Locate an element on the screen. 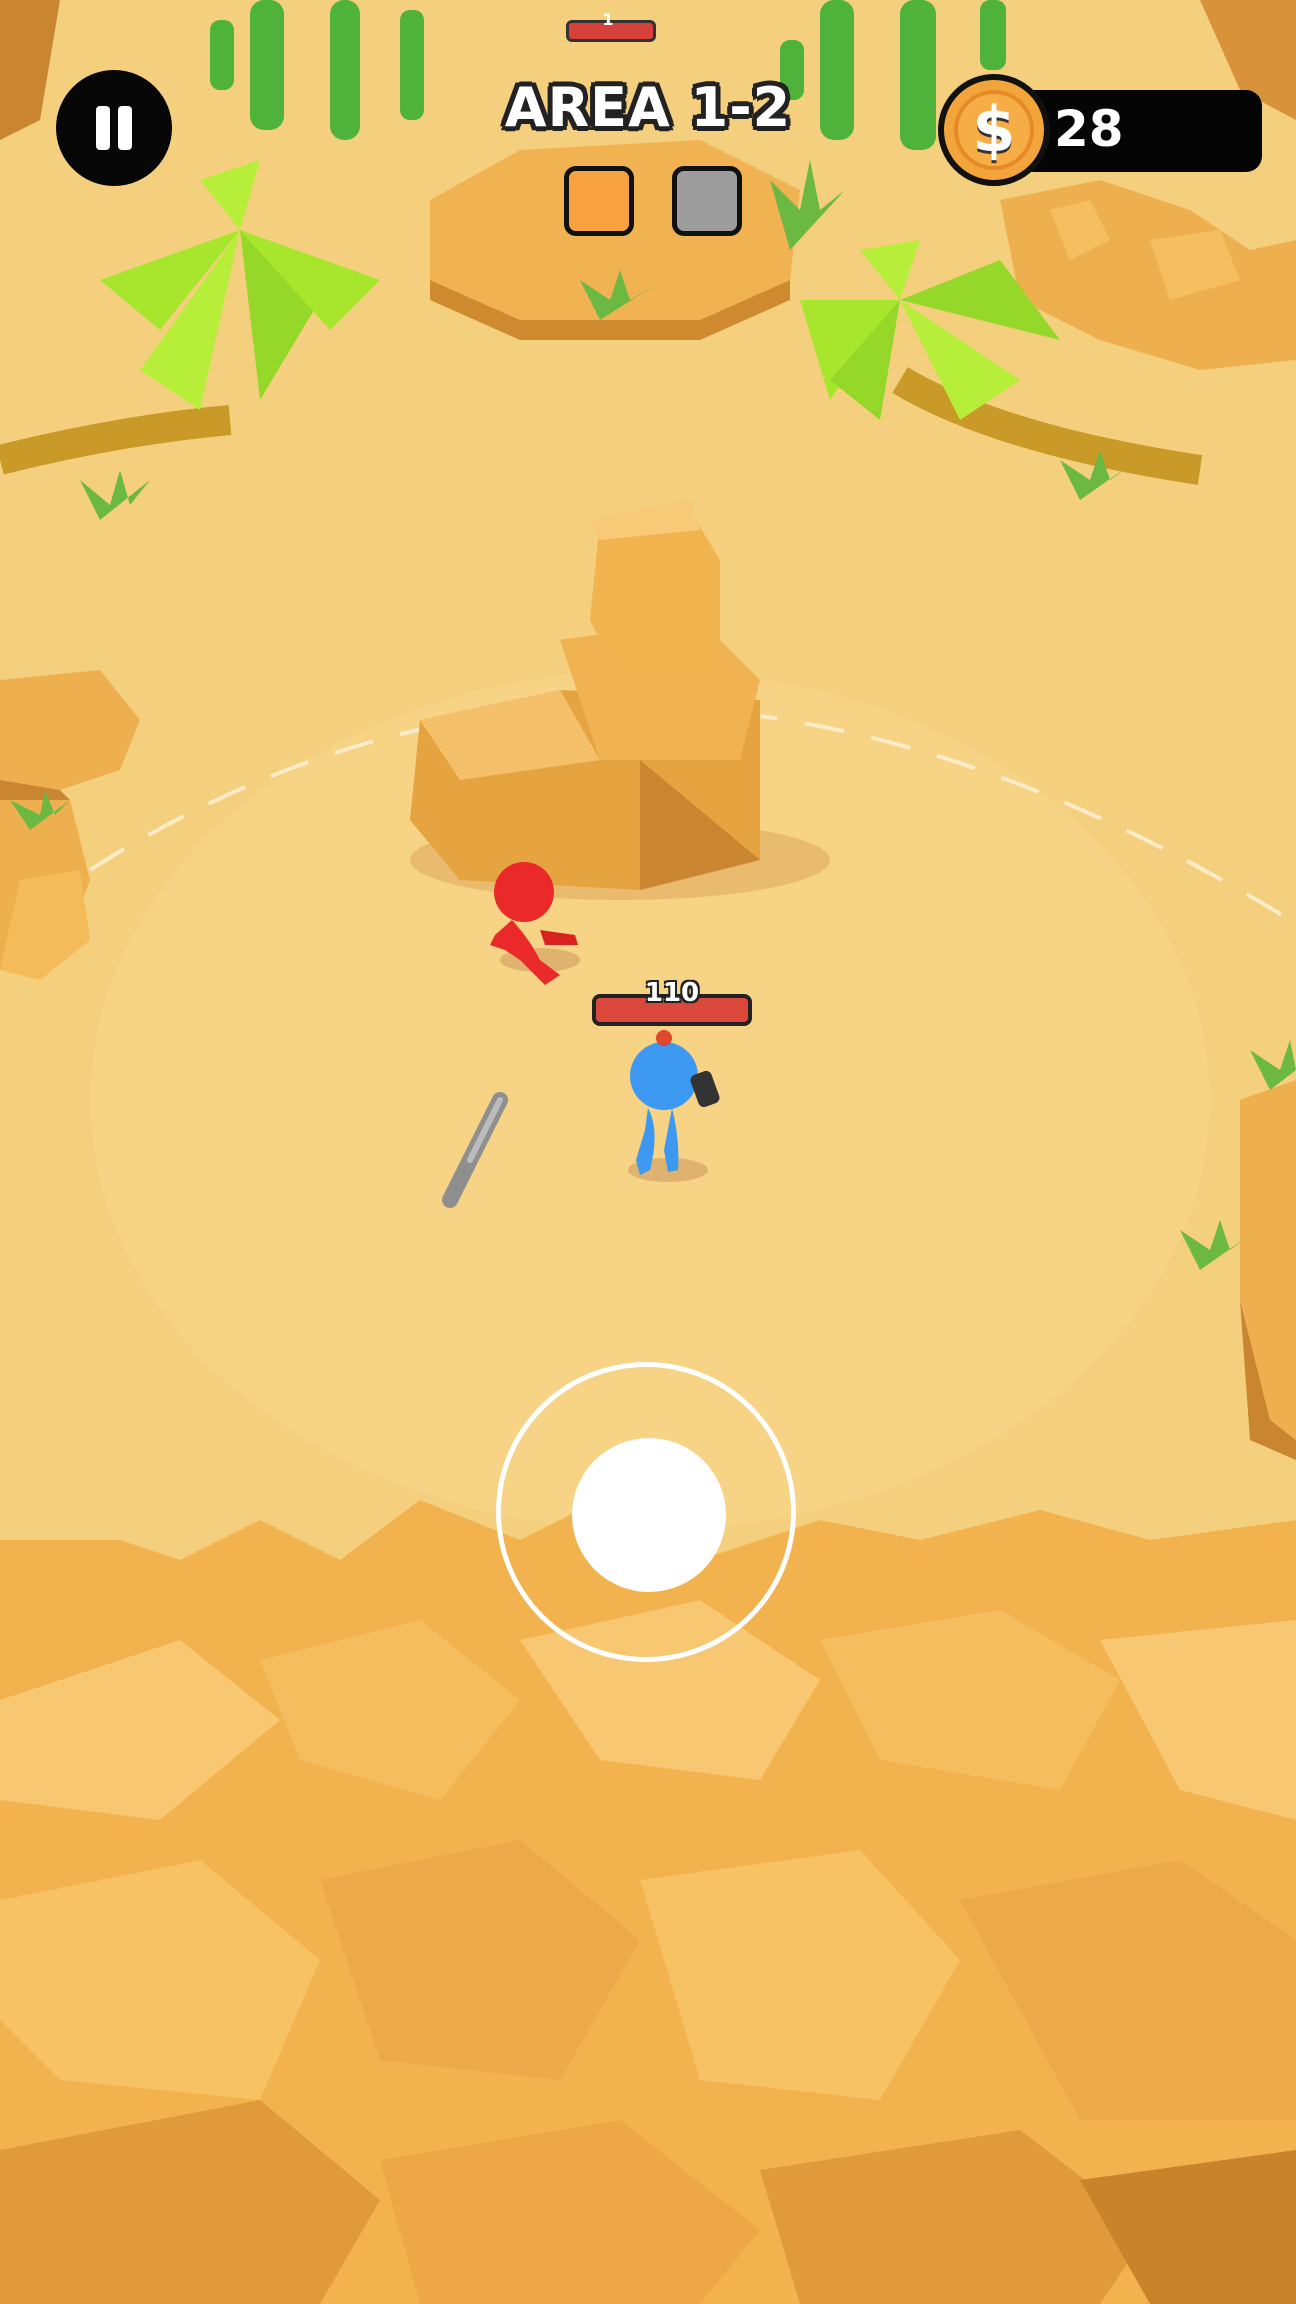  coin-count: 28 is located at coordinates (1089, 129).